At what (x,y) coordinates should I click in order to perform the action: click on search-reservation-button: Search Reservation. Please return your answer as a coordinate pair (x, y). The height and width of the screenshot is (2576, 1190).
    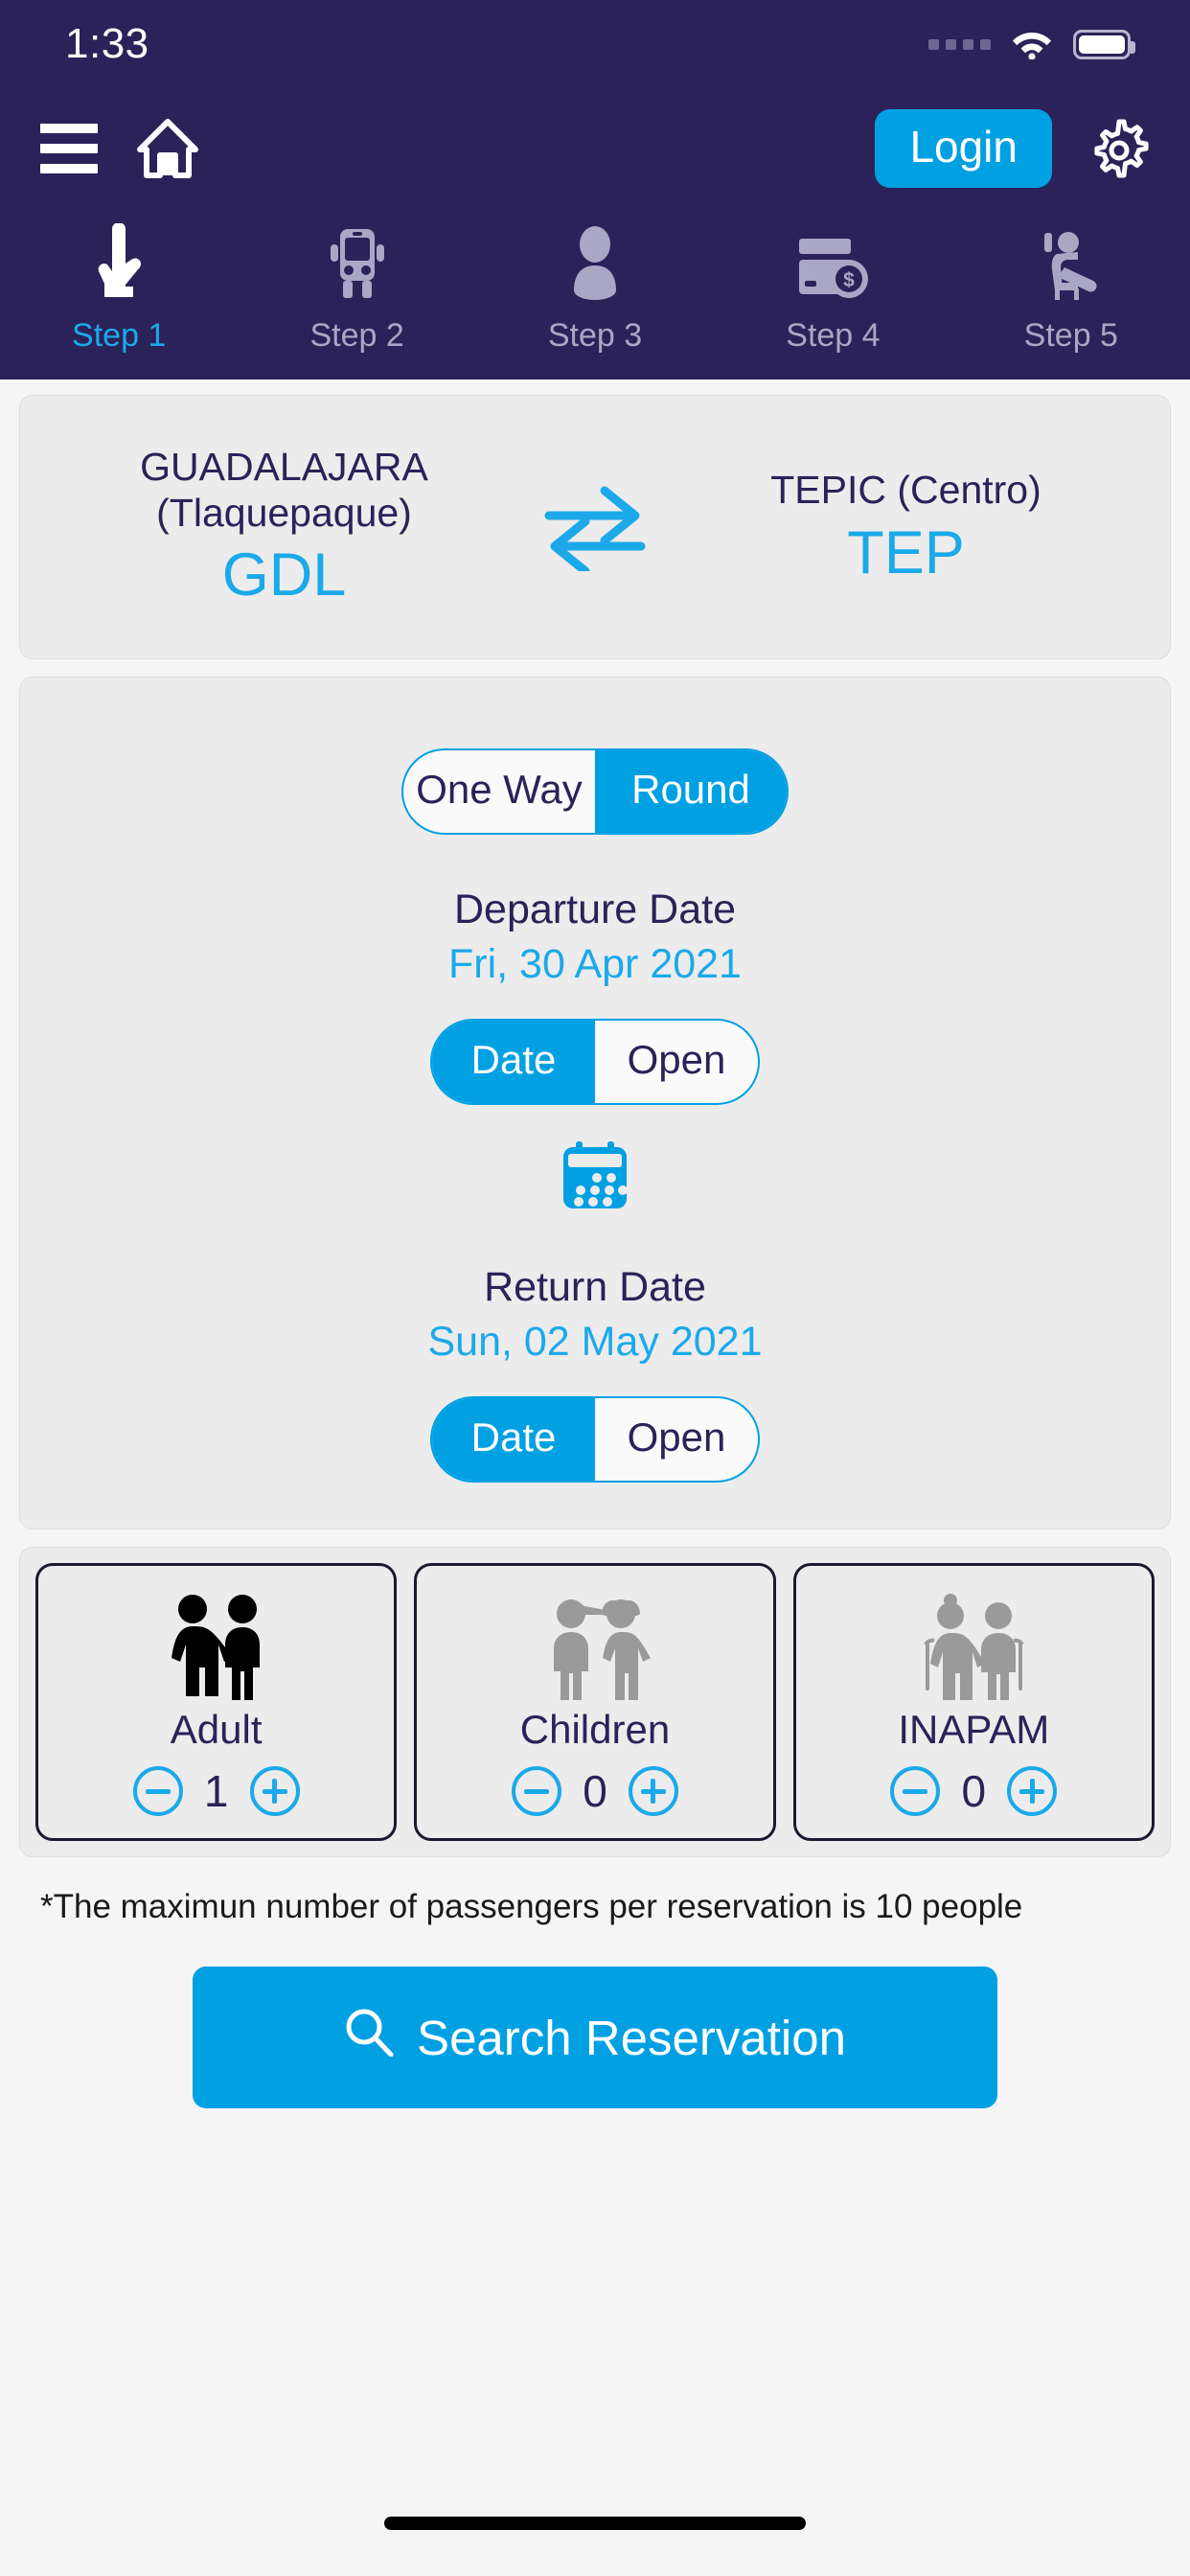
    Looking at the image, I should click on (595, 2037).